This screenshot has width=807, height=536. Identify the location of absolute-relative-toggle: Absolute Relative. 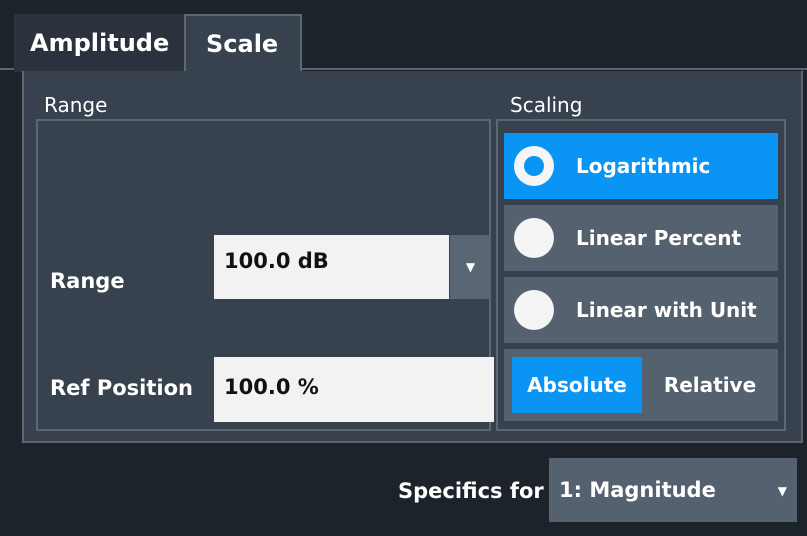
(641, 385).